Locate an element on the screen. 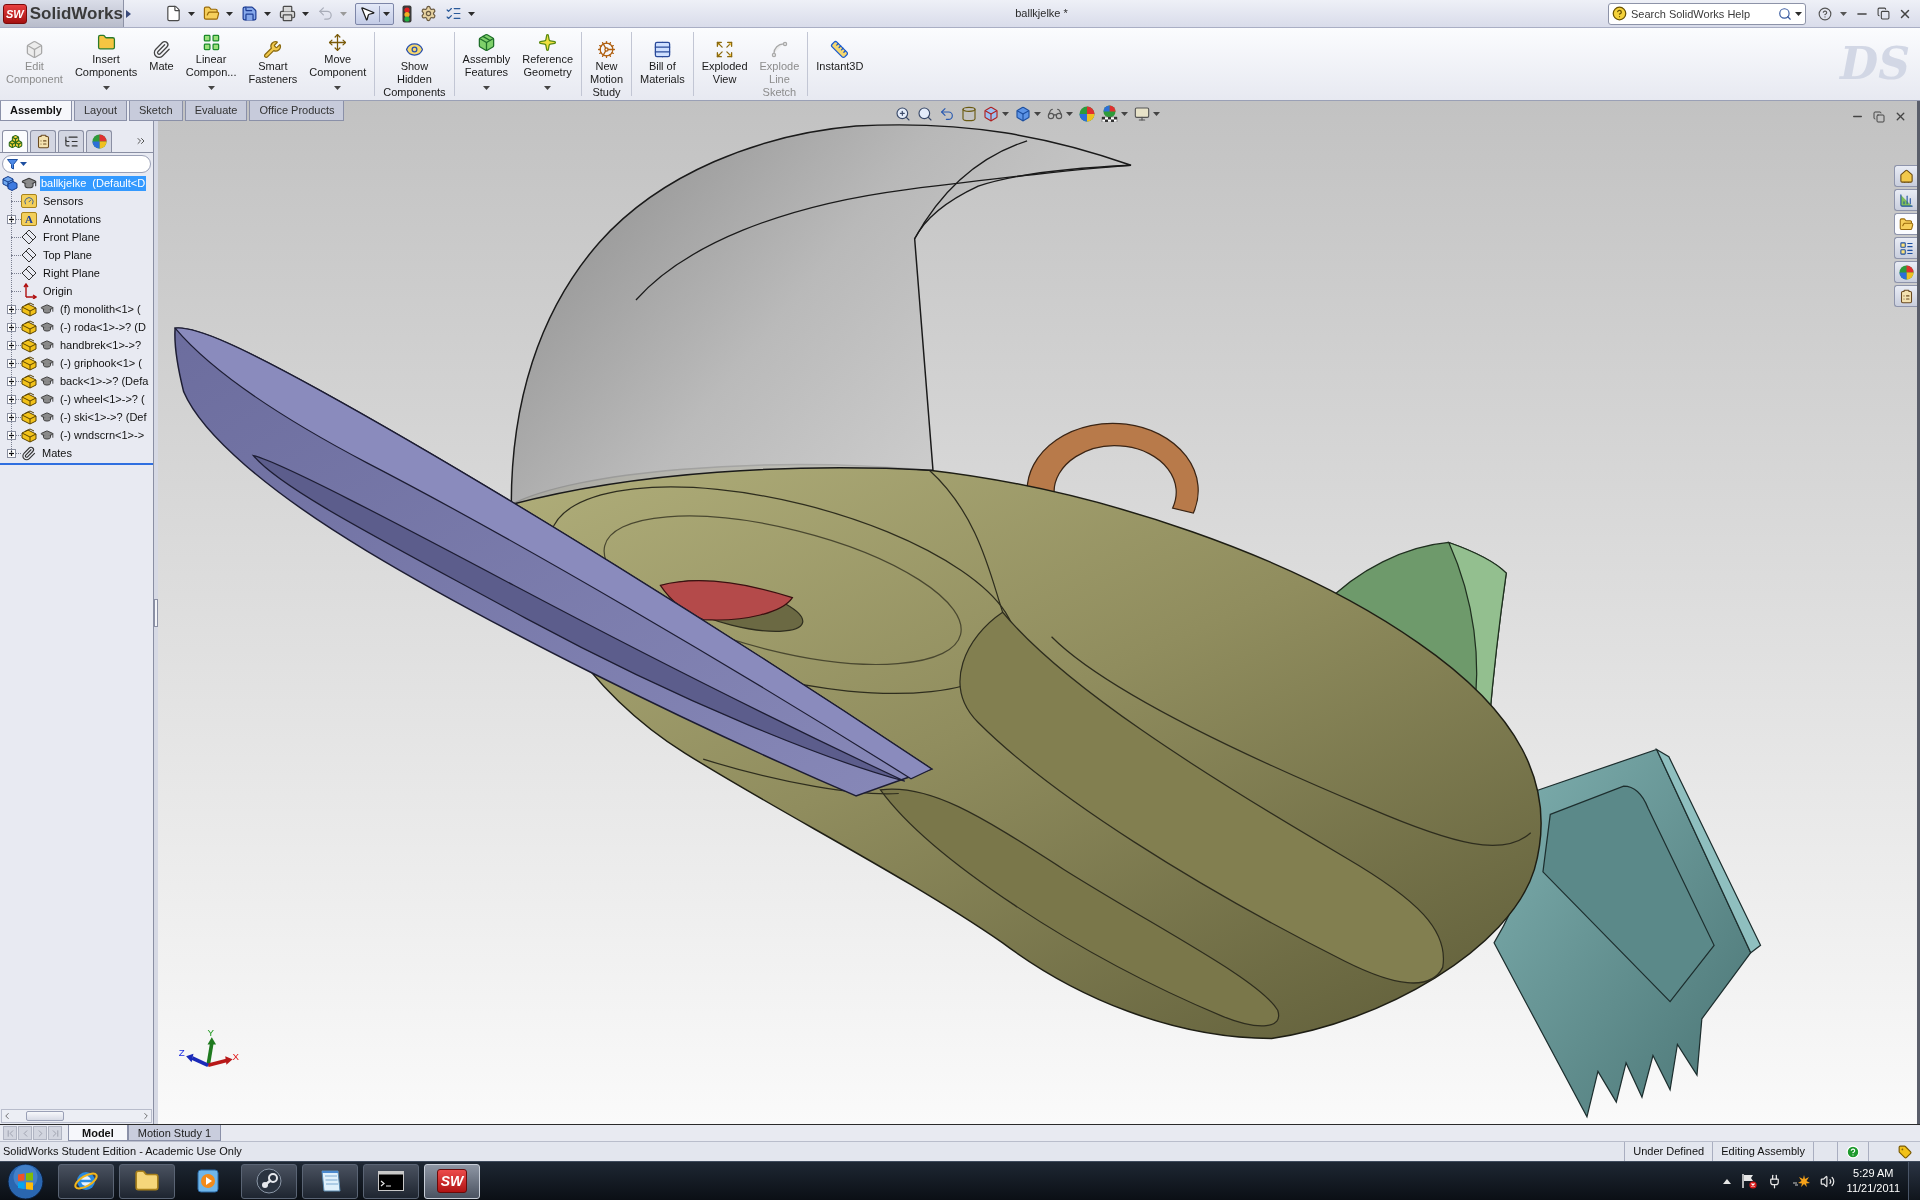 The image size is (1920, 1200). shaded-cube-icon is located at coordinates (1023, 113).